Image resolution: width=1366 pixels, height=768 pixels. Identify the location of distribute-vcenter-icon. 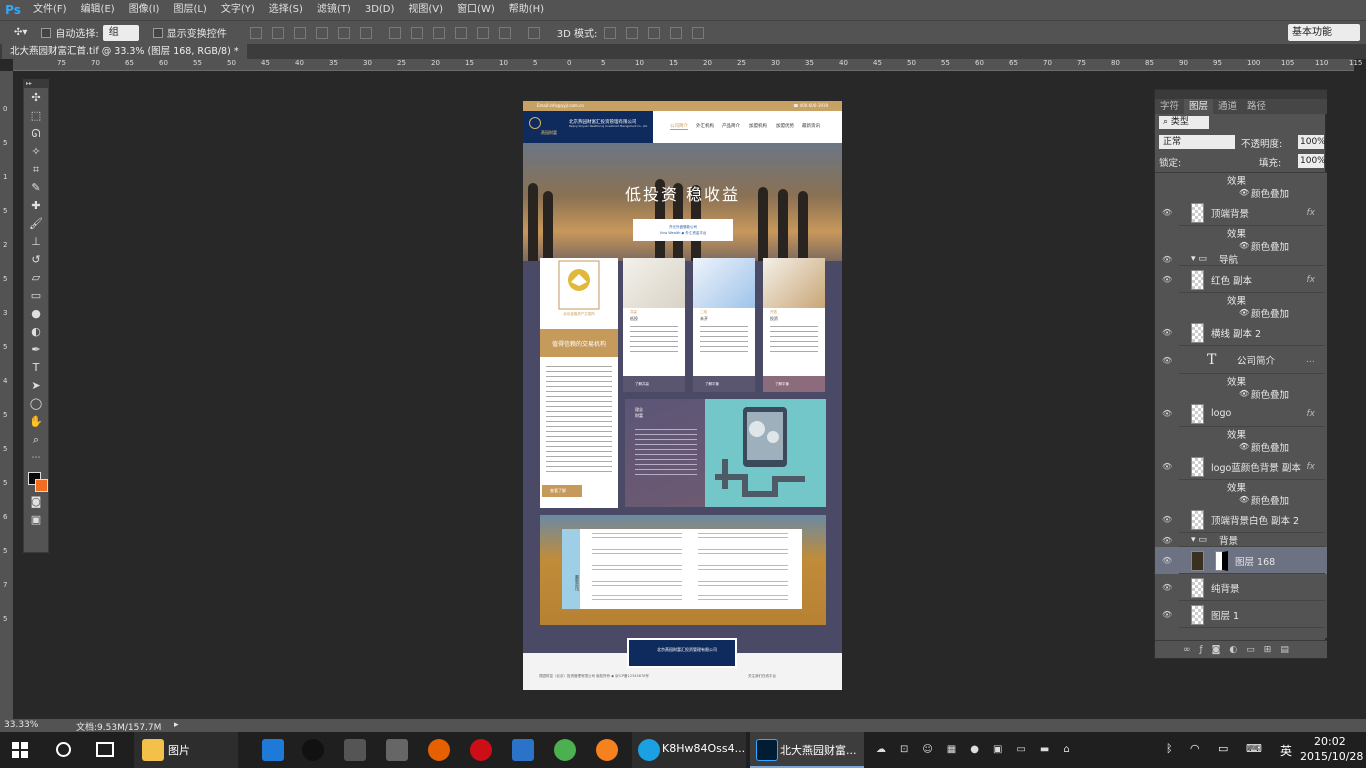
(416, 32).